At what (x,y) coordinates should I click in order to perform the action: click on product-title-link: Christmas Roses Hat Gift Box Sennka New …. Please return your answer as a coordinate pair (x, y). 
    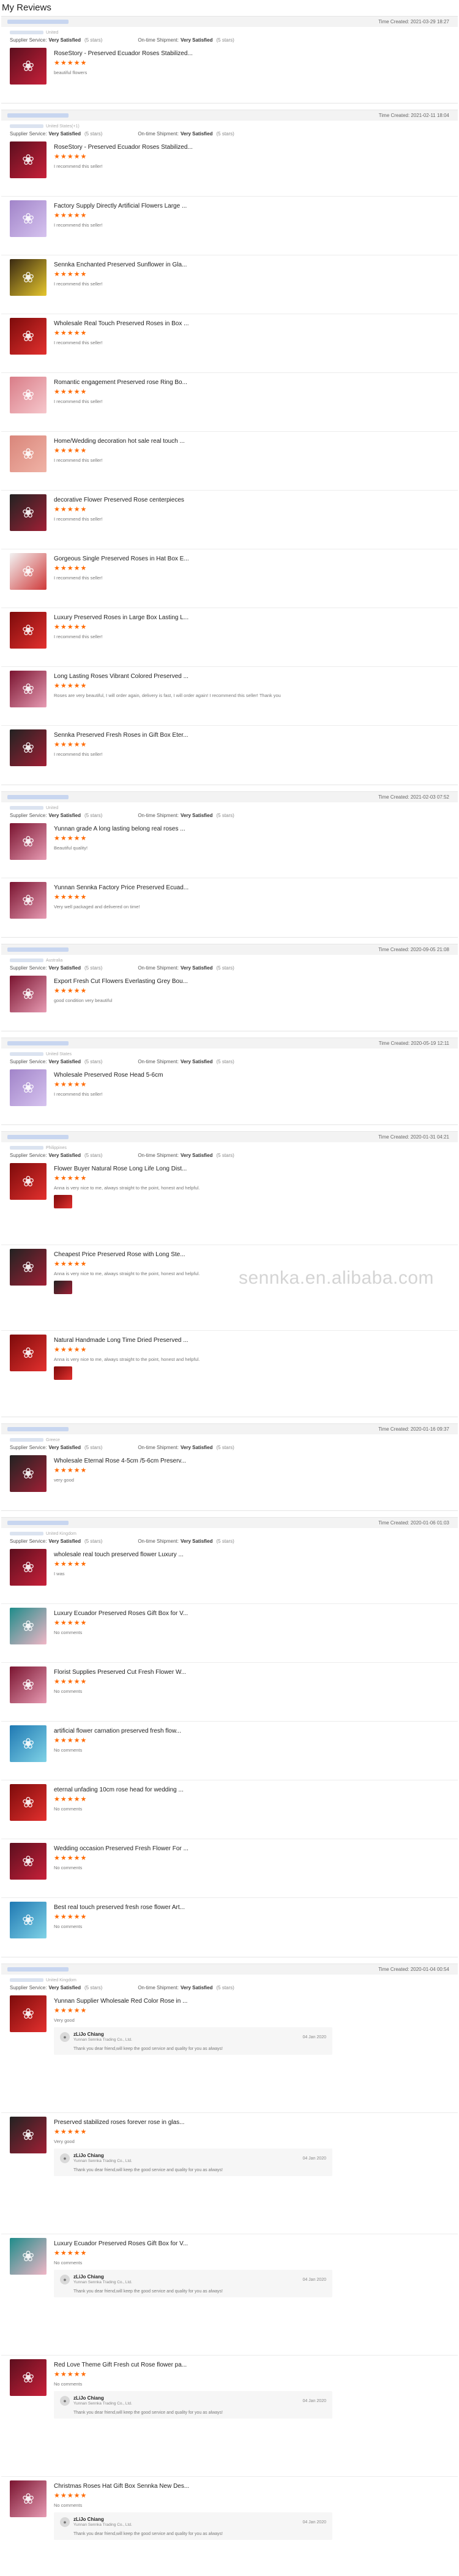
    Looking at the image, I should click on (252, 2487).